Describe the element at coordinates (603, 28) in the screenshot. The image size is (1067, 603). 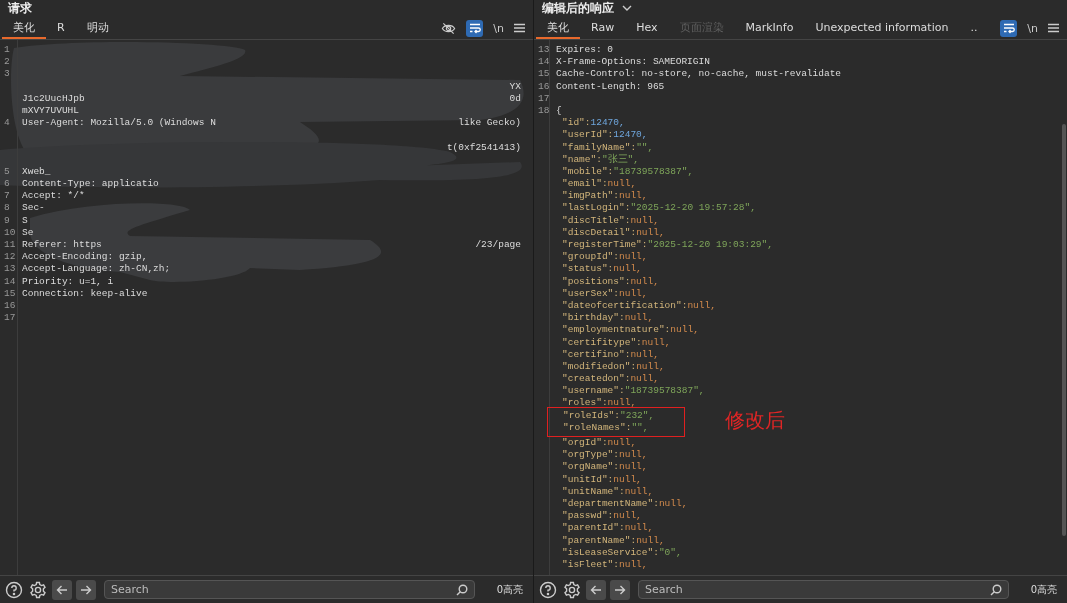
I see `tab: Raw` at that location.